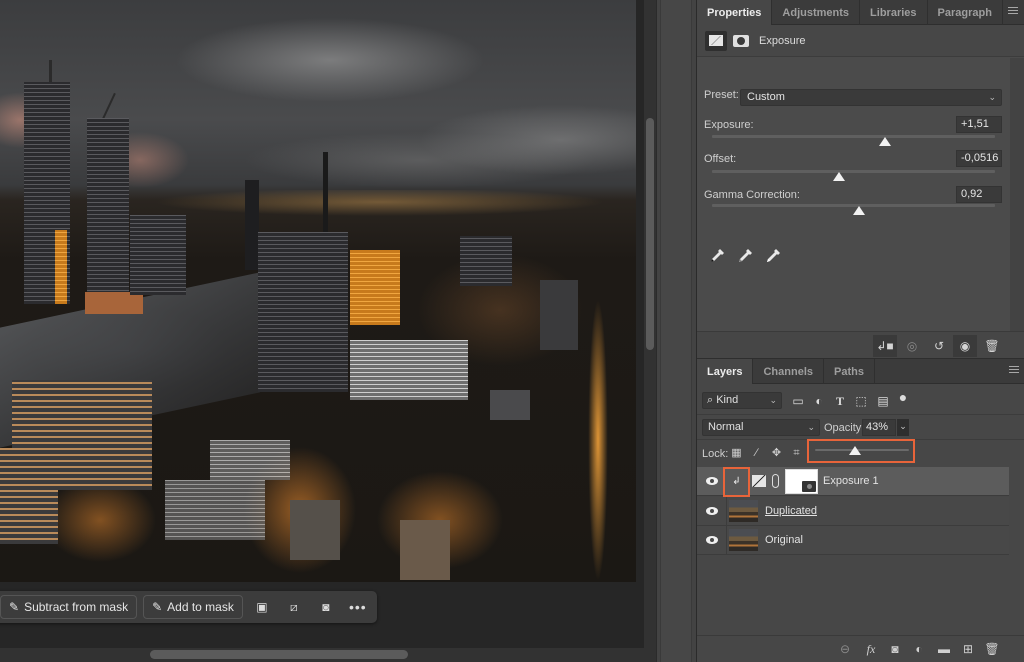 This screenshot has width=1024, height=662. Describe the element at coordinates (650, 234) in the screenshot. I see `canvas-vertical-scroll-thumb` at that location.